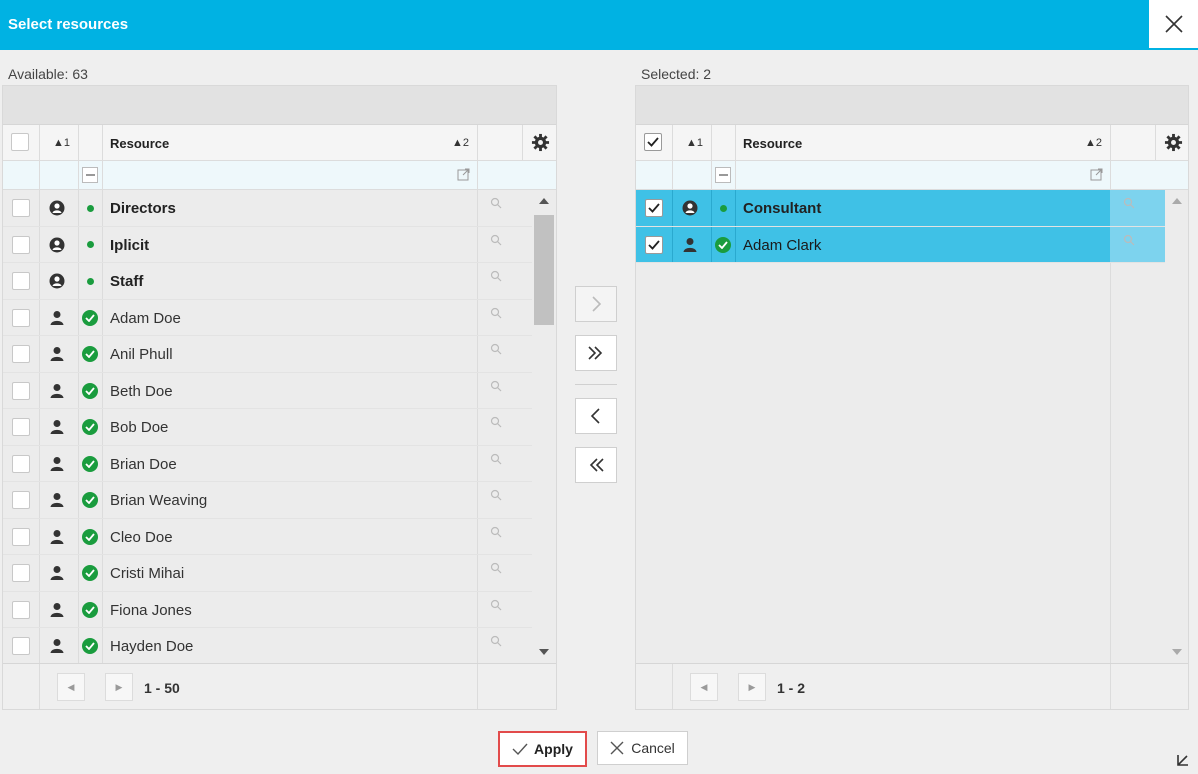  Describe the element at coordinates (1183, 760) in the screenshot. I see `resize-grip-icon` at that location.